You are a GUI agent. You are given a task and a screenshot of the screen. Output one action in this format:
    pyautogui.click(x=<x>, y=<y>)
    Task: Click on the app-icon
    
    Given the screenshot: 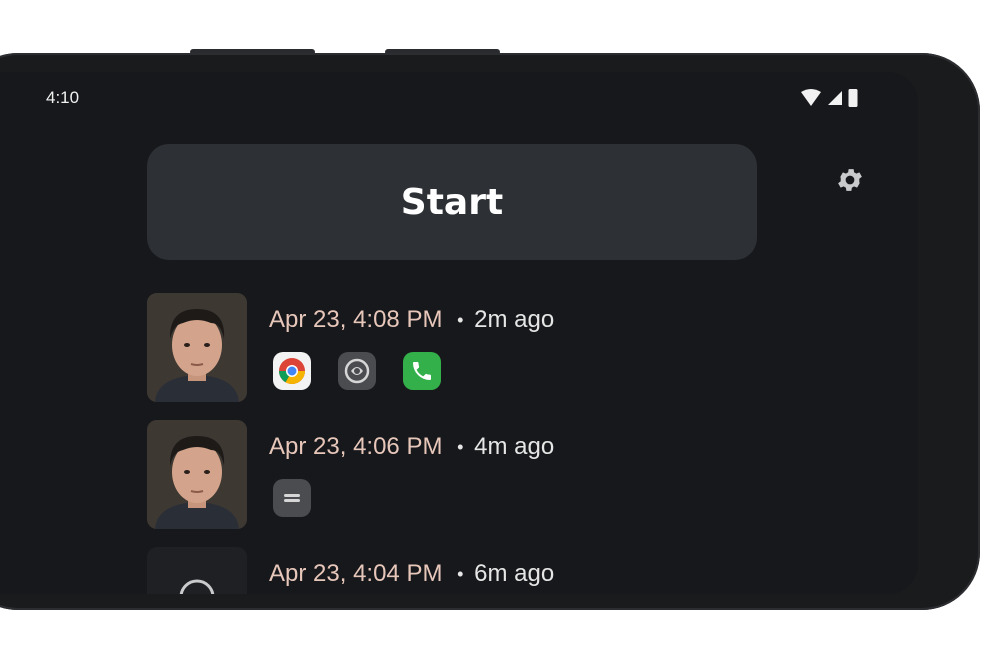 What is the action you would take?
    pyautogui.click(x=357, y=371)
    